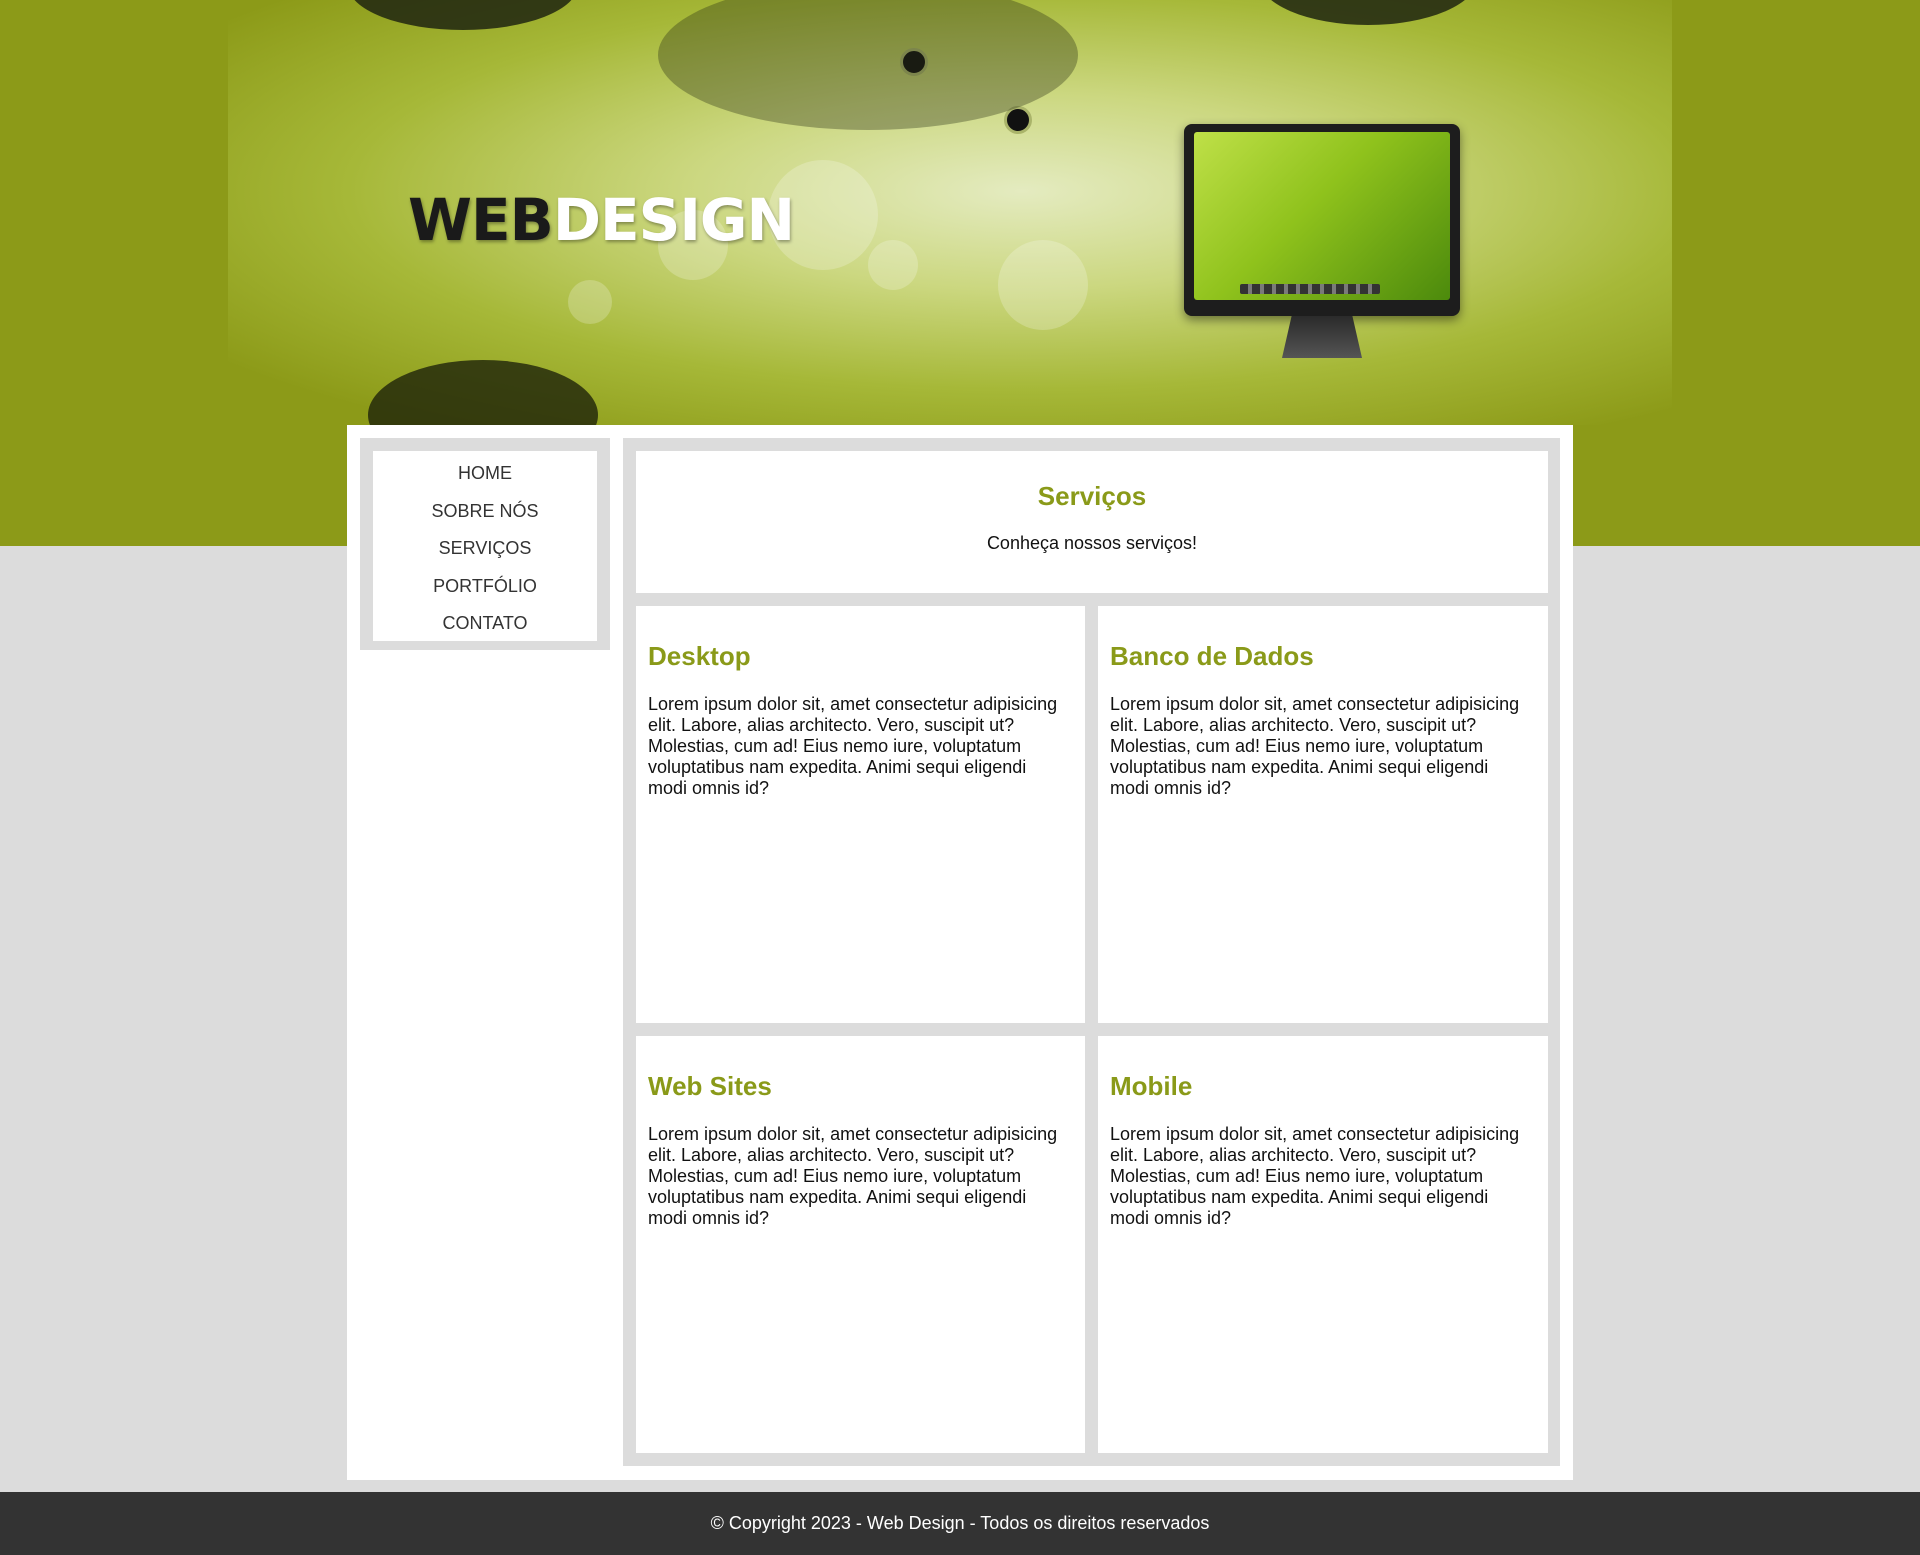 This screenshot has height=1555, width=1920. I want to click on nav-item-contato: CONTATO, so click(485, 624).